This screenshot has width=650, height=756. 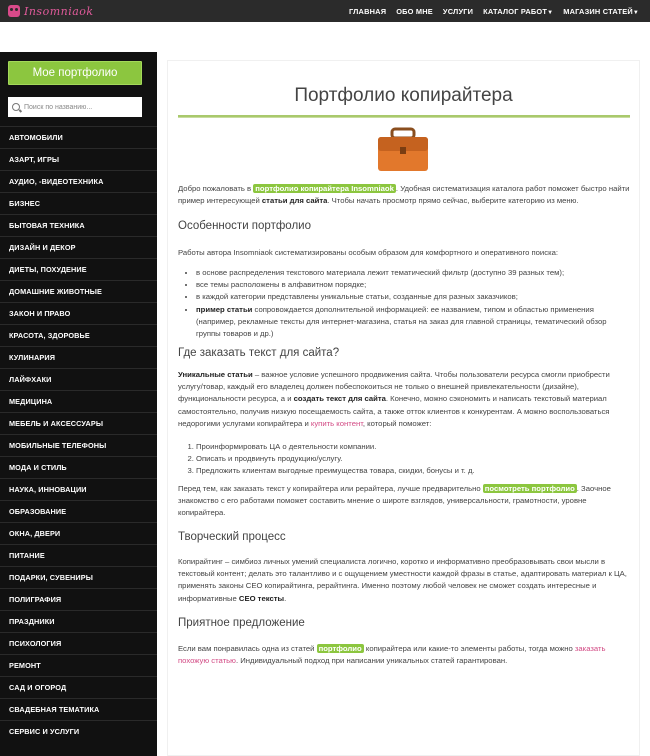 I want to click on sidebar-category-item: ПРАЗДНИКИ, so click(x=78, y=621).